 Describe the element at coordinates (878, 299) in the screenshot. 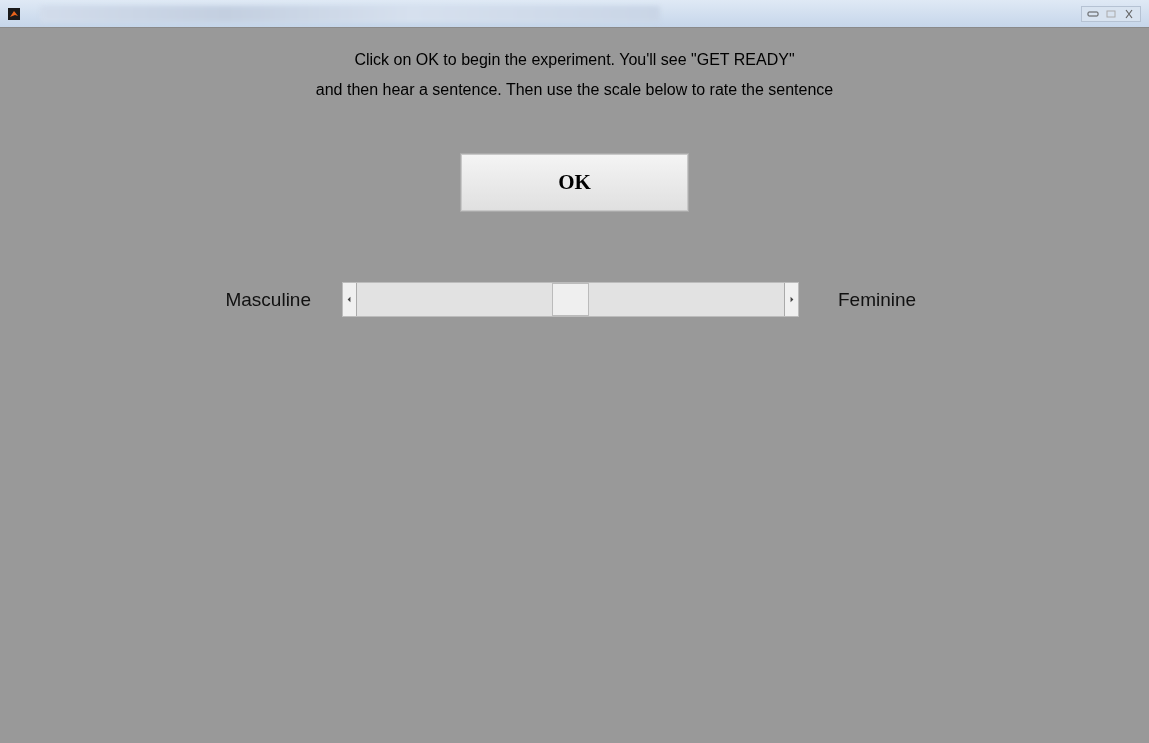

I see `scale-right-label: Feminine` at that location.